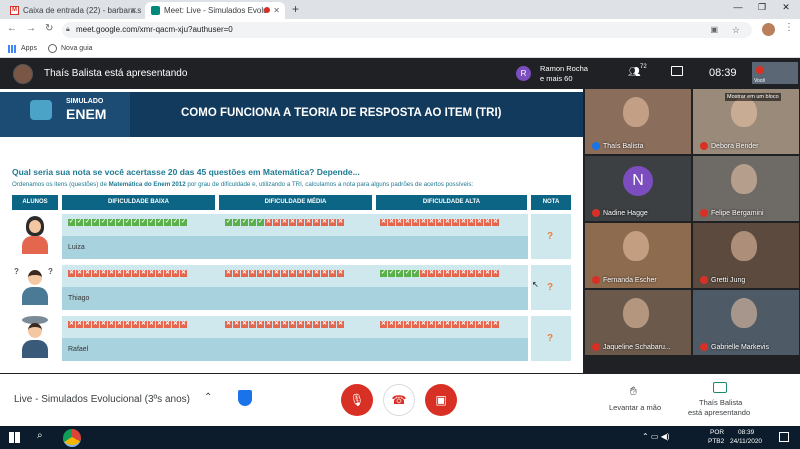 This screenshot has height=449, width=800. What do you see at coordinates (786, 7) in the screenshot?
I see `close-window-icon: ✕` at bounding box center [786, 7].